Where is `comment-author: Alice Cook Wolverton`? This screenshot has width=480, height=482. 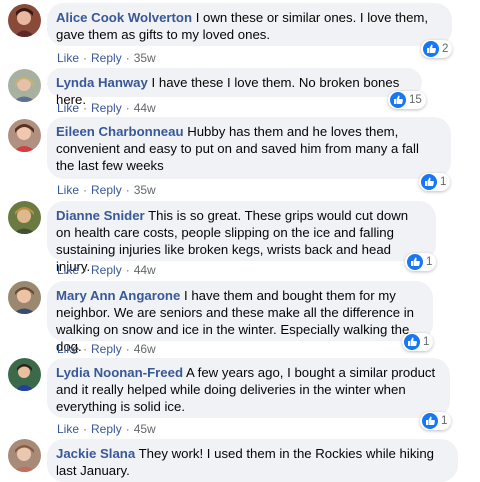 comment-author: Alice Cook Wolverton is located at coordinates (124, 17).